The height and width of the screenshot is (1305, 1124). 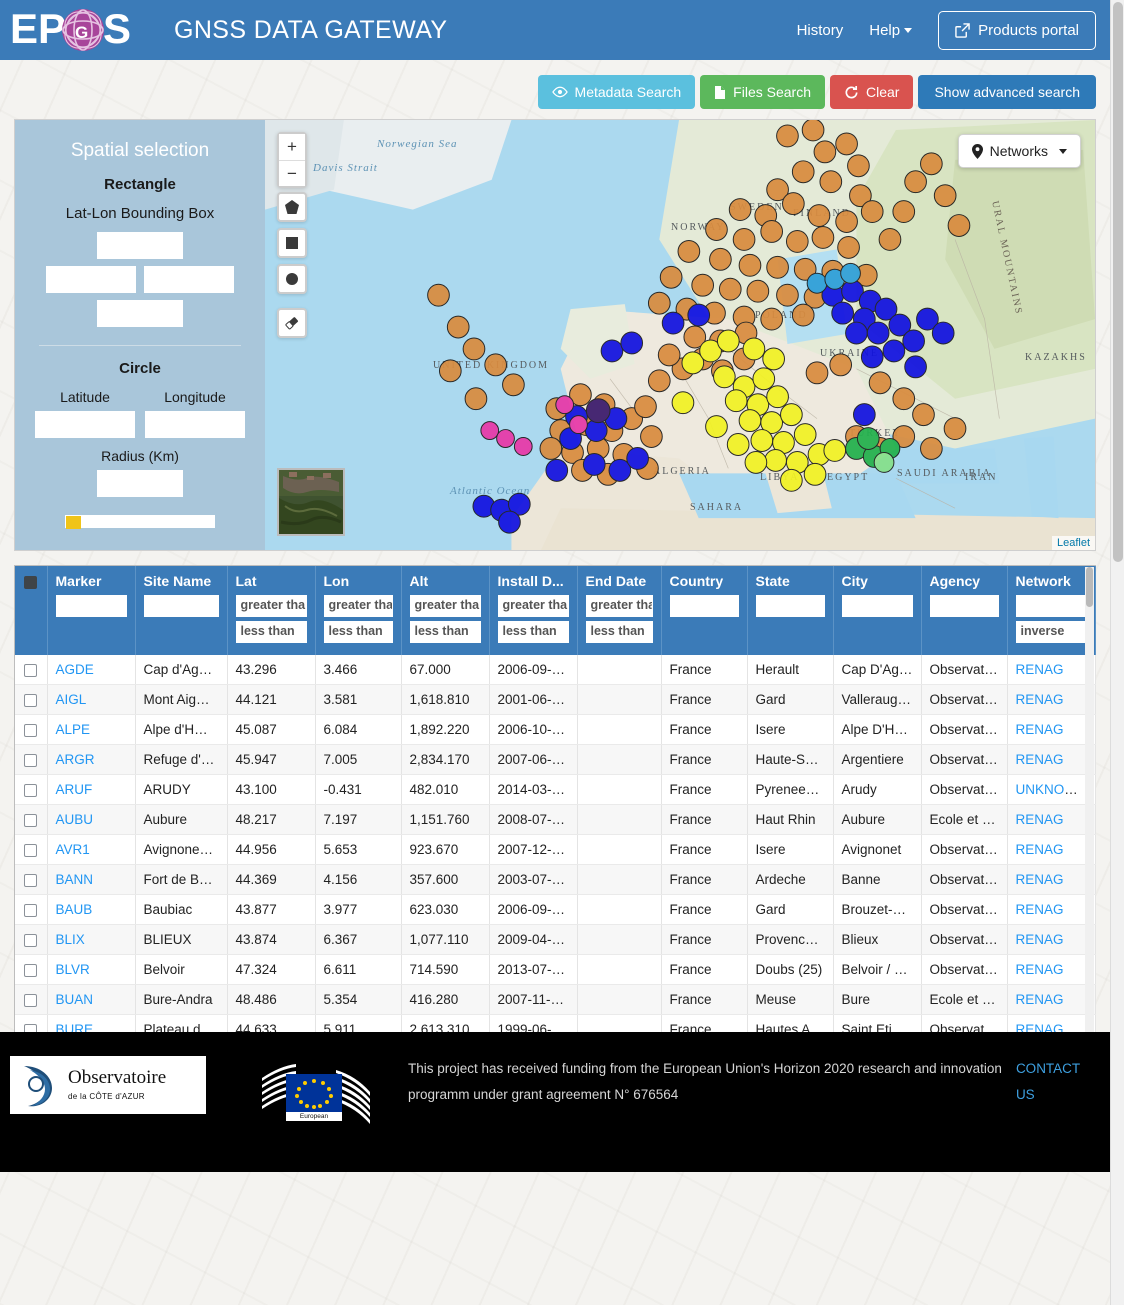 What do you see at coordinates (75, 669) in the screenshot?
I see `marker-link: AGDE` at bounding box center [75, 669].